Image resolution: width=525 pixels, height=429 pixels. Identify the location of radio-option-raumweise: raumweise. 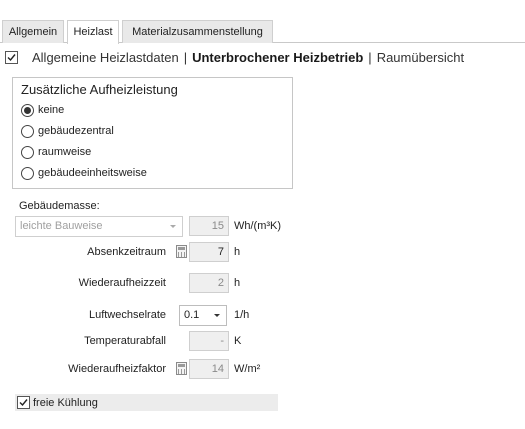
(56, 152).